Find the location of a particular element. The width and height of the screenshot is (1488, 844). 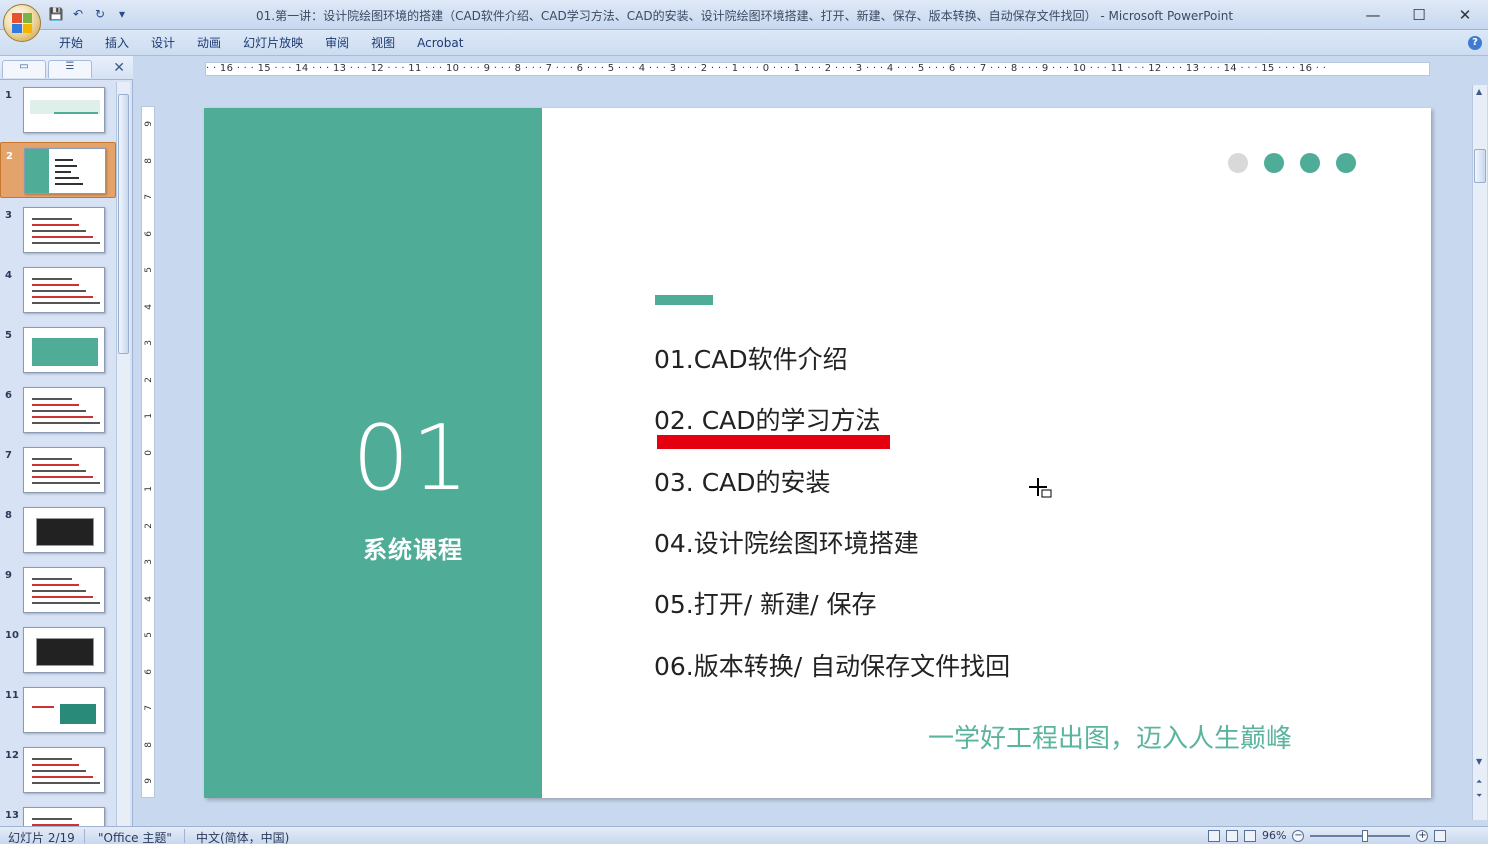

menu-item-2: 02. CAD的学习方法 is located at coordinates (767, 419).